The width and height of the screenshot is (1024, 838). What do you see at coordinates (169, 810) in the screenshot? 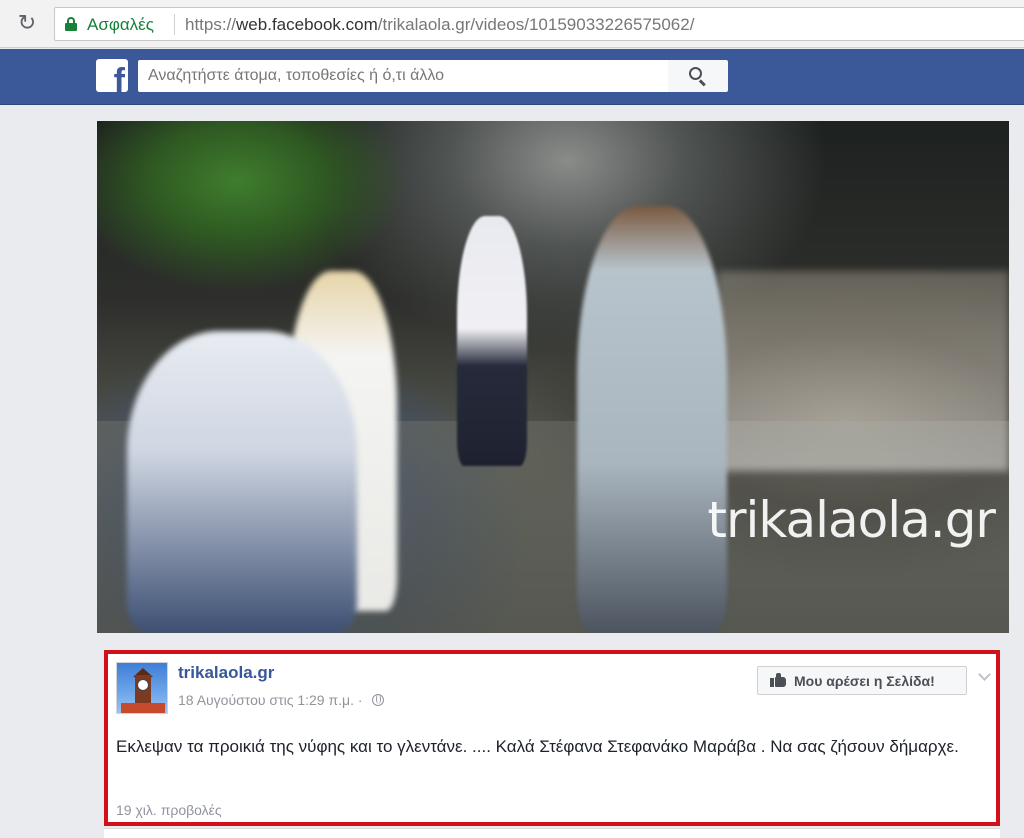
I see `view-count: 19 χιλ. προβολές` at bounding box center [169, 810].